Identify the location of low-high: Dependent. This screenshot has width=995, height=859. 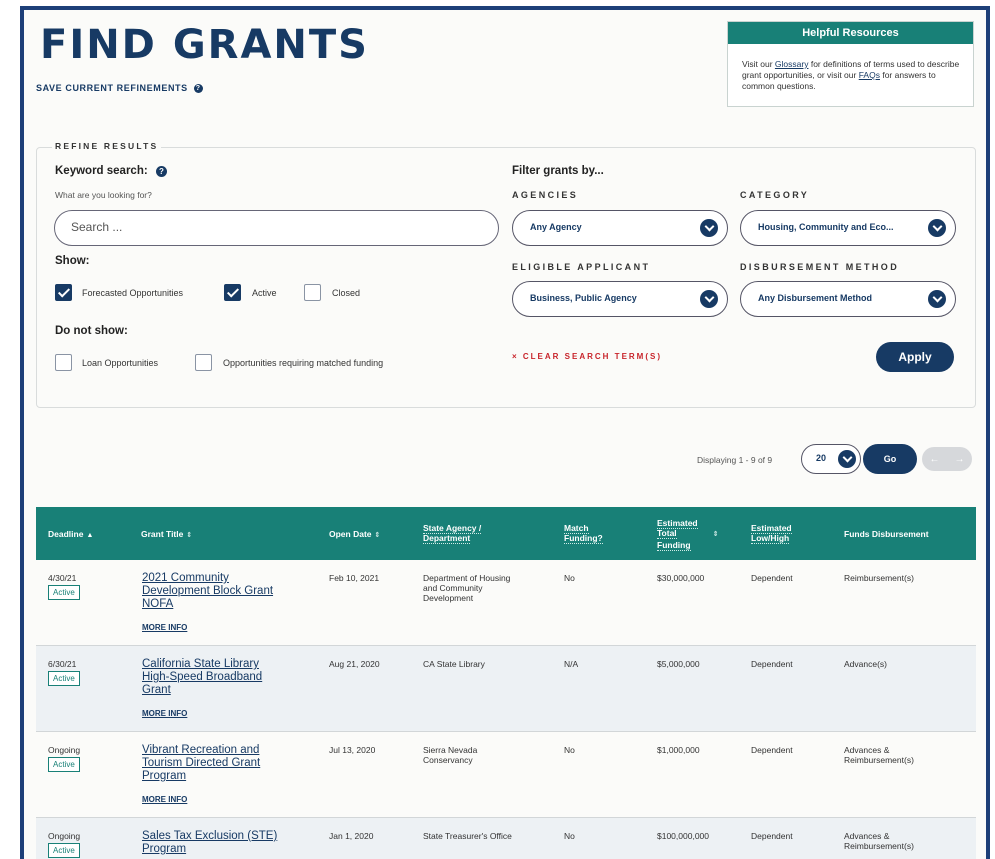
(772, 836).